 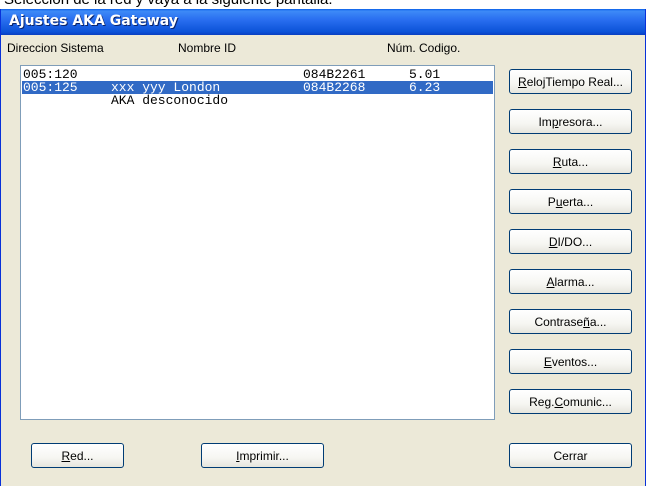 What do you see at coordinates (257, 100) in the screenshot?
I see `list-row: AKA desconocido` at bounding box center [257, 100].